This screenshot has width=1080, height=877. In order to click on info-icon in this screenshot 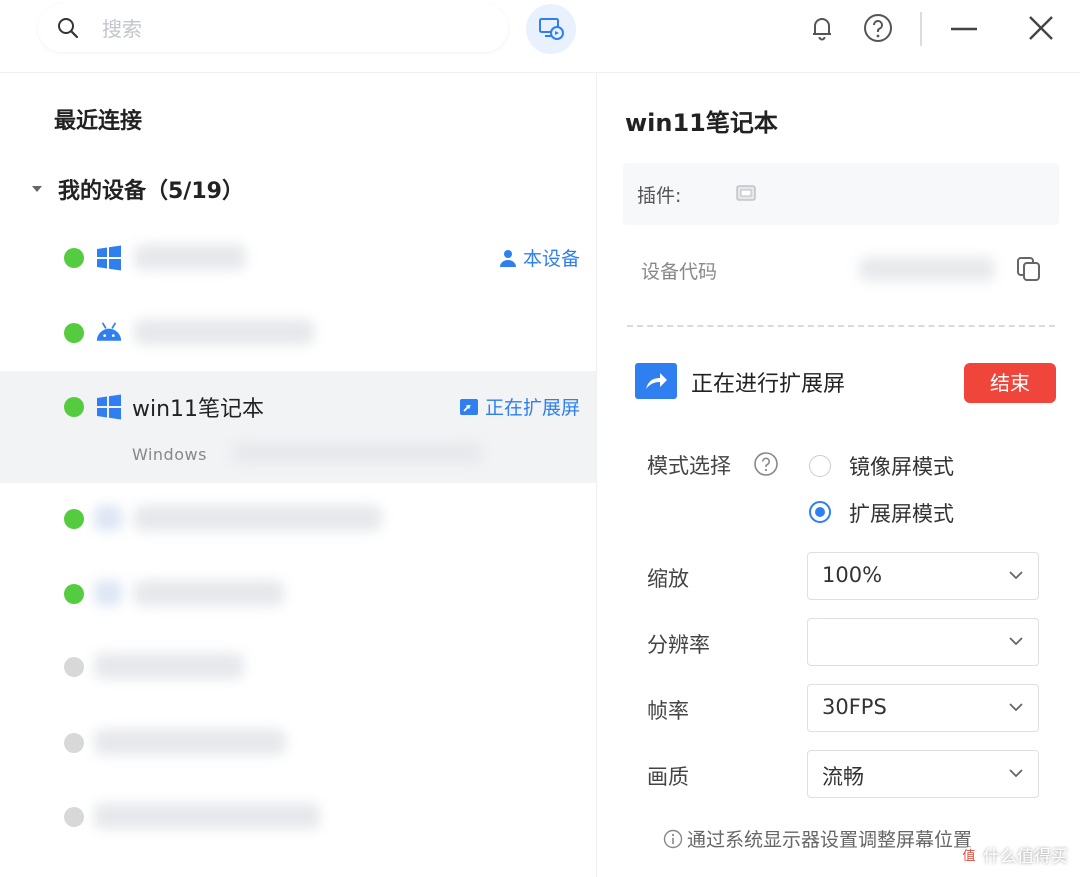, I will do `click(673, 838)`.